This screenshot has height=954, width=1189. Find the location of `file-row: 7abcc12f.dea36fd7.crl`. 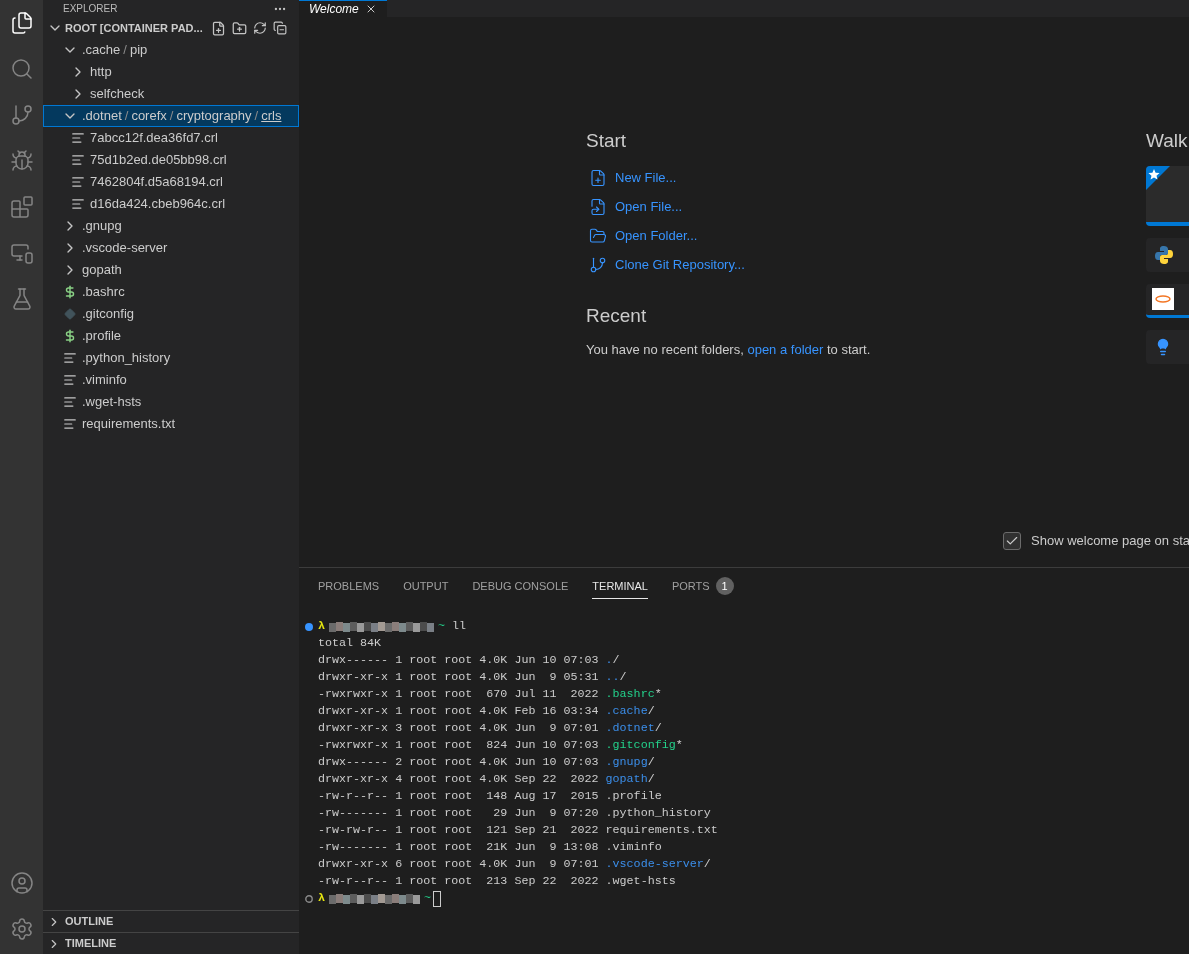

file-row: 7abcc12f.dea36fd7.crl is located at coordinates (171, 138).